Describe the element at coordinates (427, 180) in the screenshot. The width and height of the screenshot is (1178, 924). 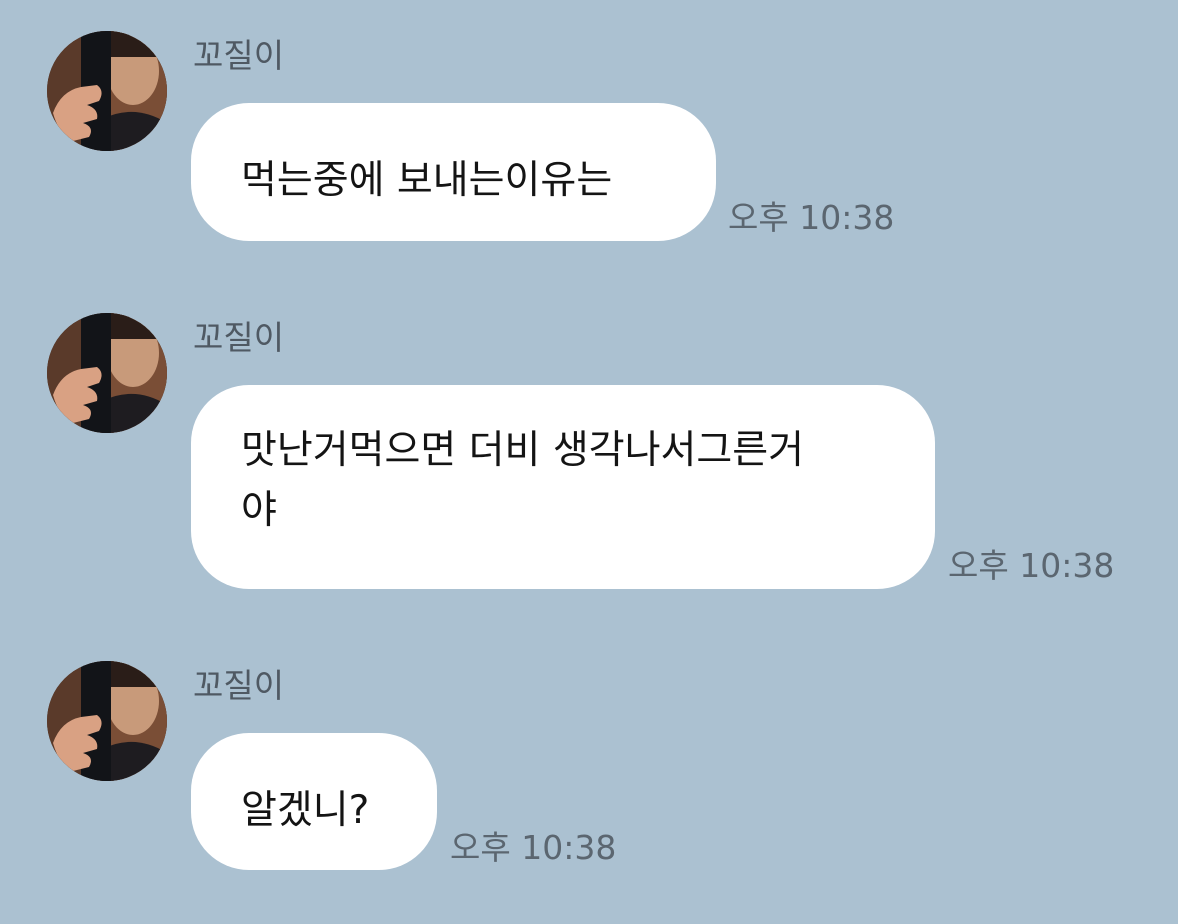
I see `message-text: 먹는중에 보내는이유는` at that location.